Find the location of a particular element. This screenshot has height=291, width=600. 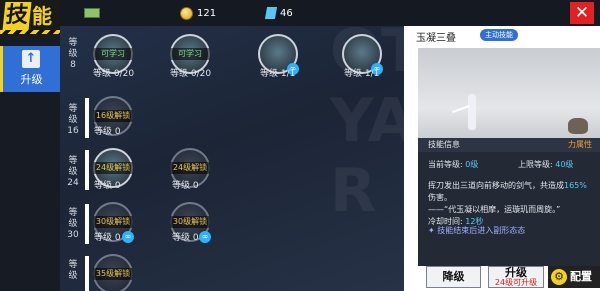

node-level-1: 等级 0/20 is located at coordinates (114, 74).